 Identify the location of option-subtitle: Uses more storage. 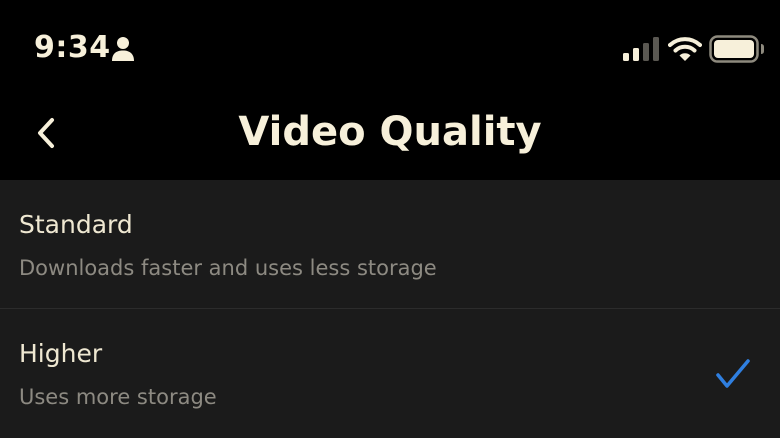
(118, 397).